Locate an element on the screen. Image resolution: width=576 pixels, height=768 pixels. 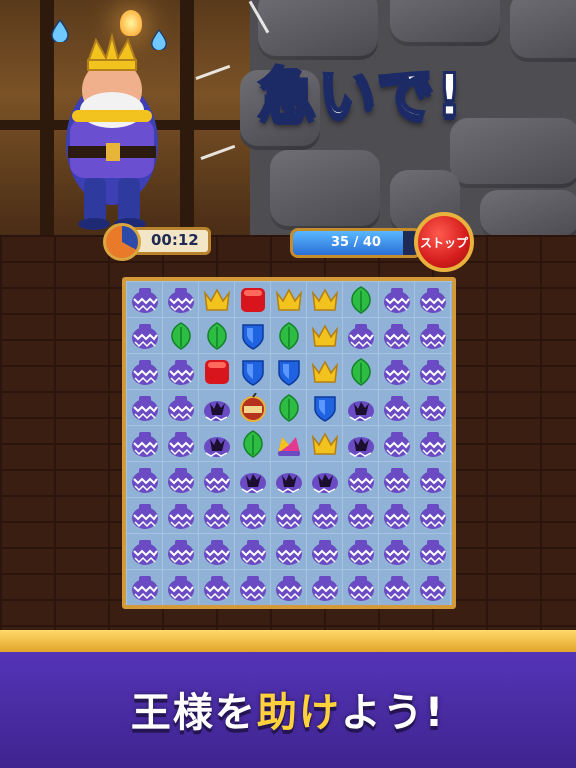
timer-text: 00:12 is located at coordinates (175, 240).